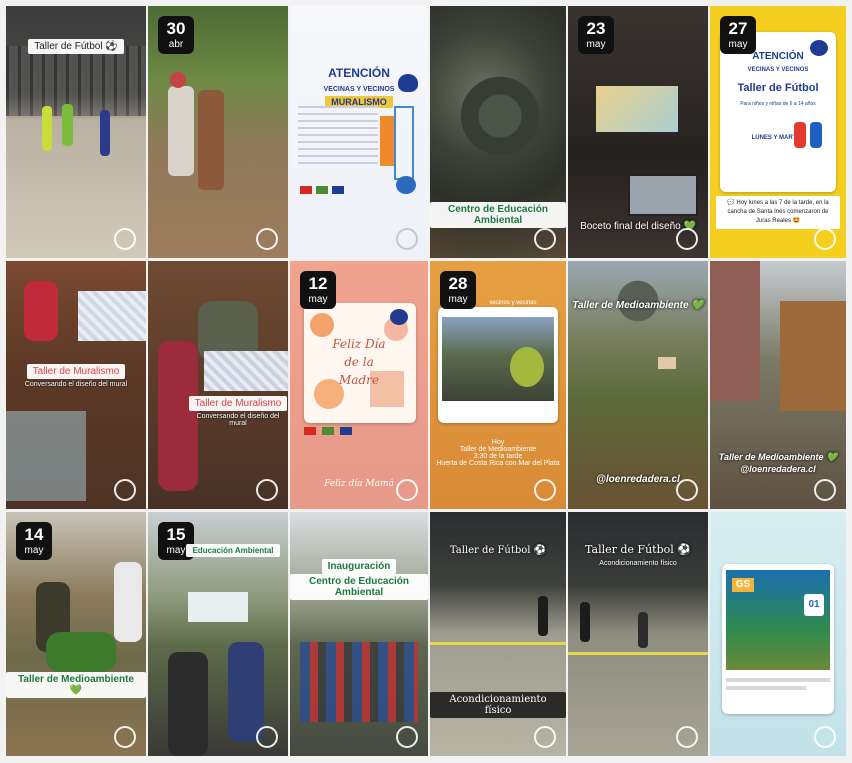  Describe the element at coordinates (359, 484) in the screenshot. I see `signature: Feliz día Mamá` at that location.